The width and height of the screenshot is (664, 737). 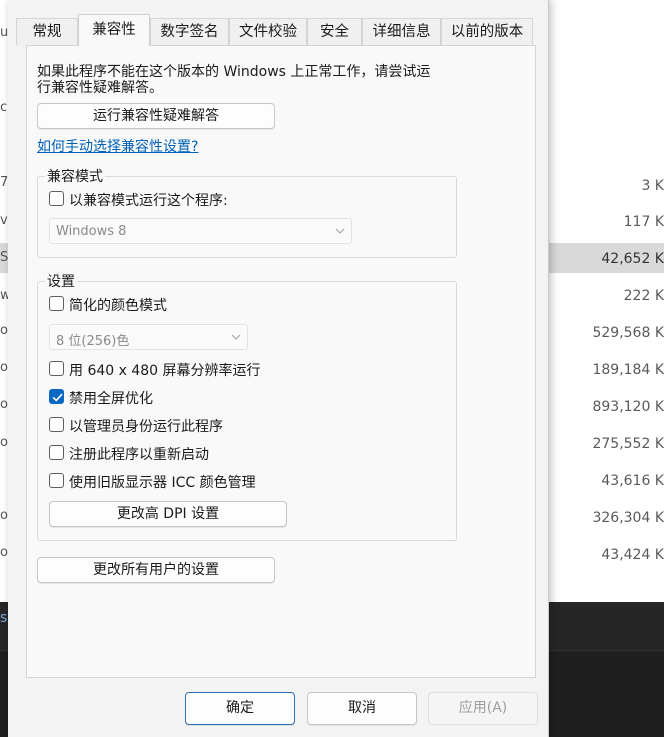 What do you see at coordinates (146, 427) in the screenshot?
I see `run-admin-label: 以管理员身份运行此程序` at bounding box center [146, 427].